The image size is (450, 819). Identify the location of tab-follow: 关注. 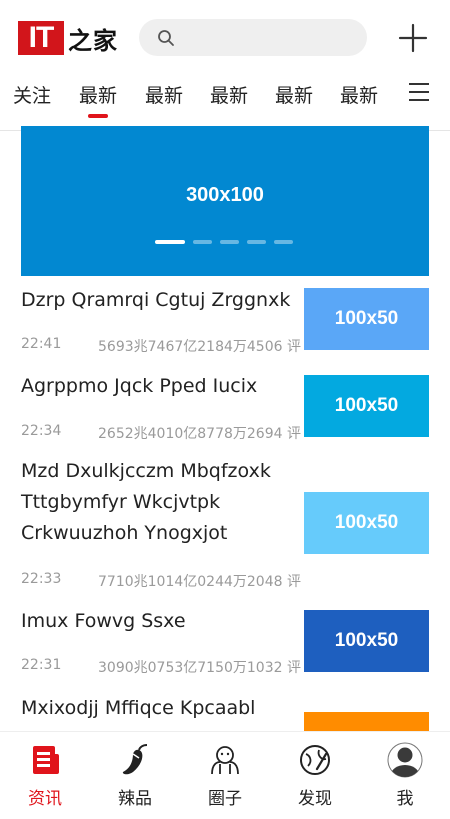
(32, 96).